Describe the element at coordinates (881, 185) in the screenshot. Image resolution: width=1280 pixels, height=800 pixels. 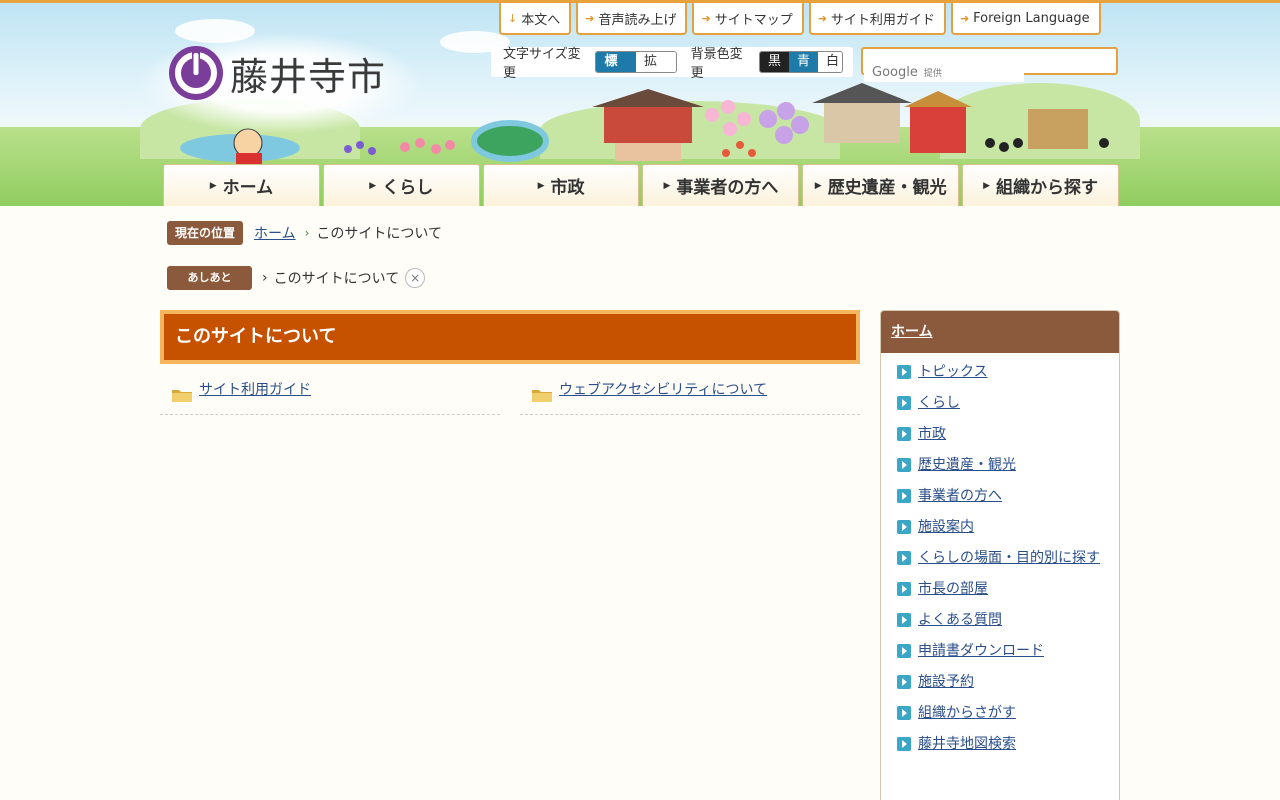
I see `gnav-heritage-tourism: ▶ 歴史遺産・観光` at that location.